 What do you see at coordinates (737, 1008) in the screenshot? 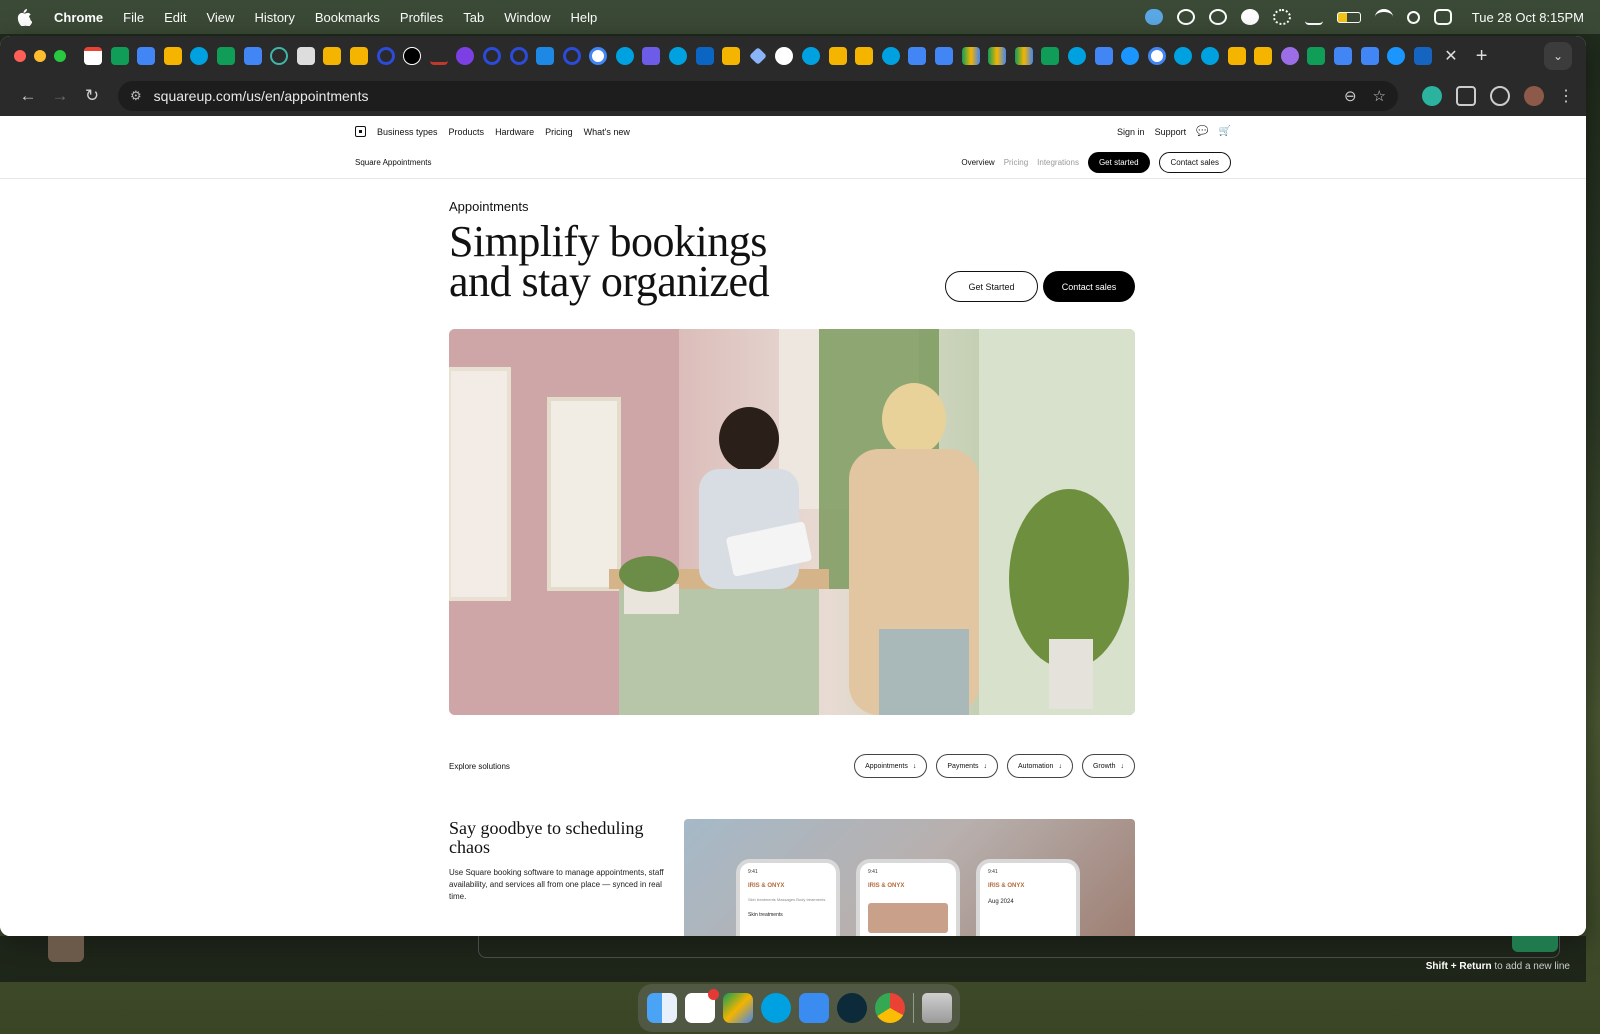
I see `google-drive-icon` at bounding box center [737, 1008].